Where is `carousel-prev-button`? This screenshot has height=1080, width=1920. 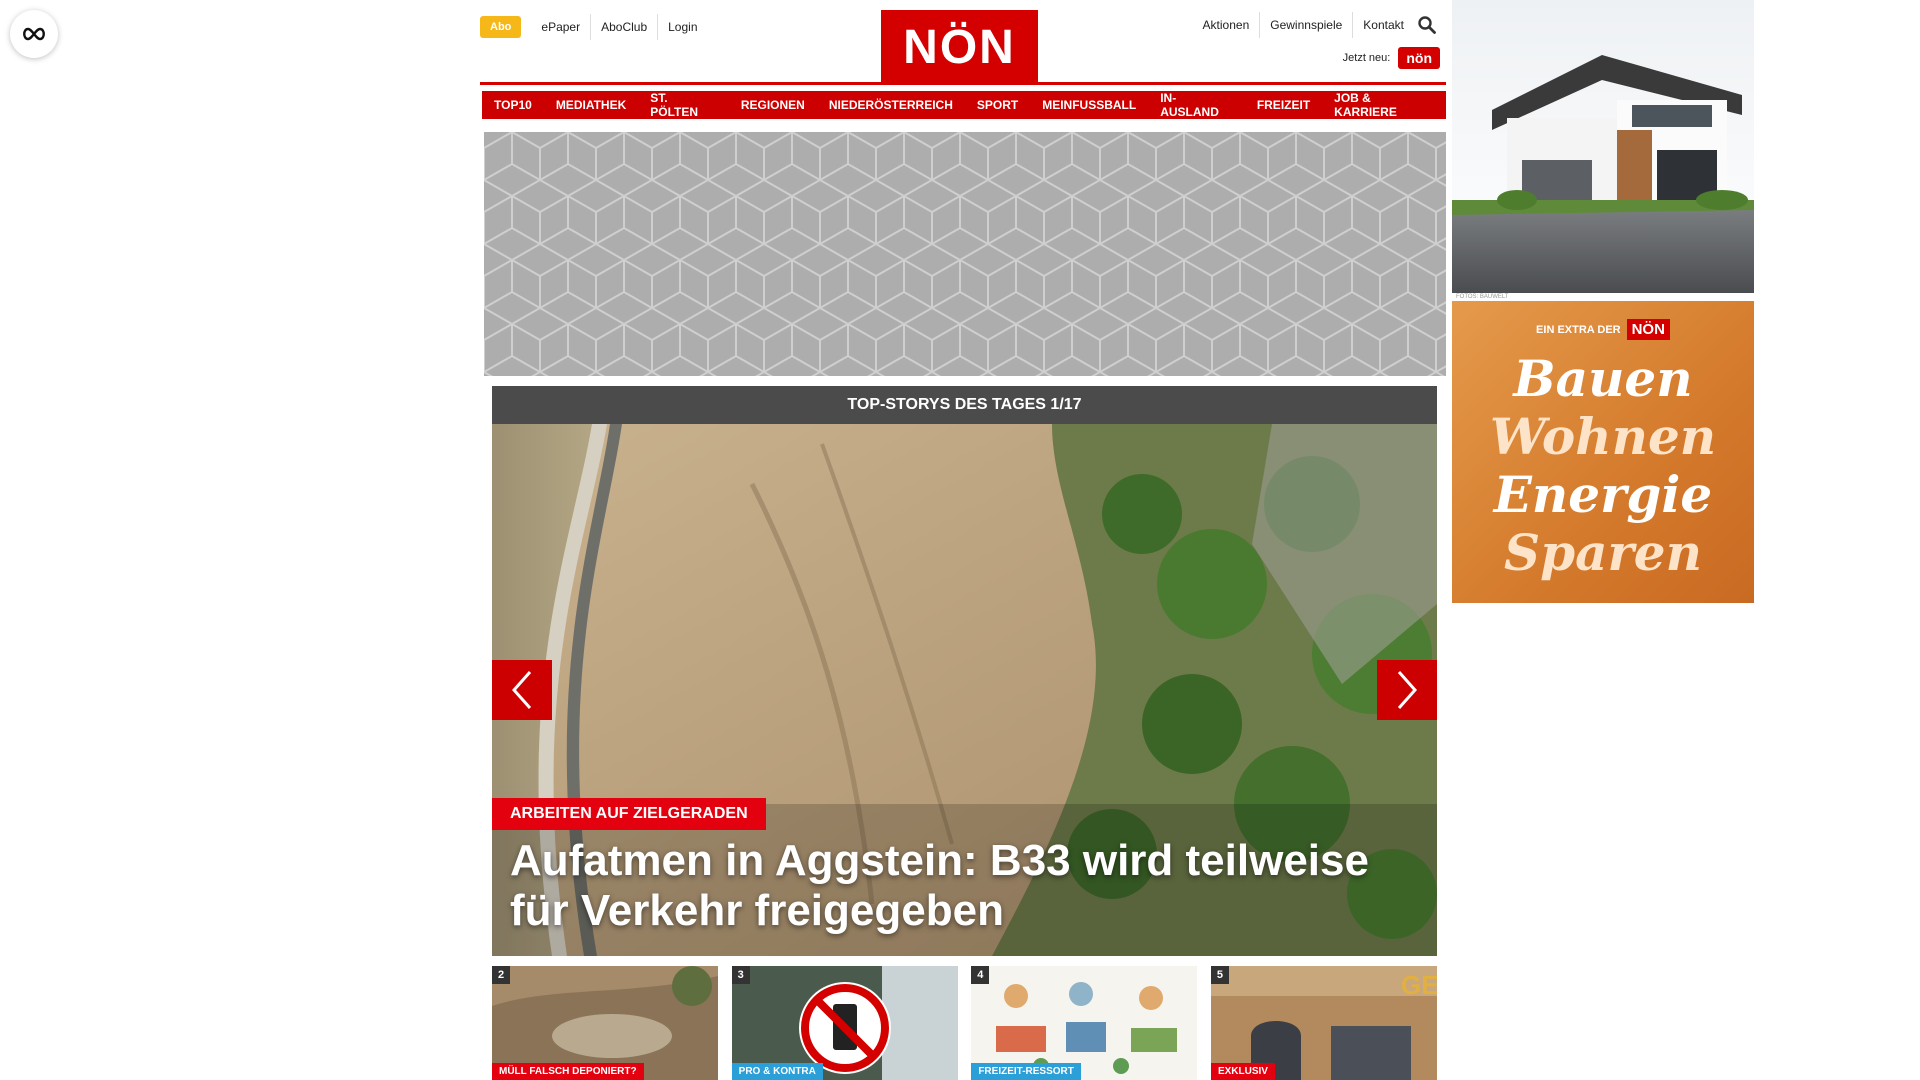
carousel-prev-button is located at coordinates (522, 690).